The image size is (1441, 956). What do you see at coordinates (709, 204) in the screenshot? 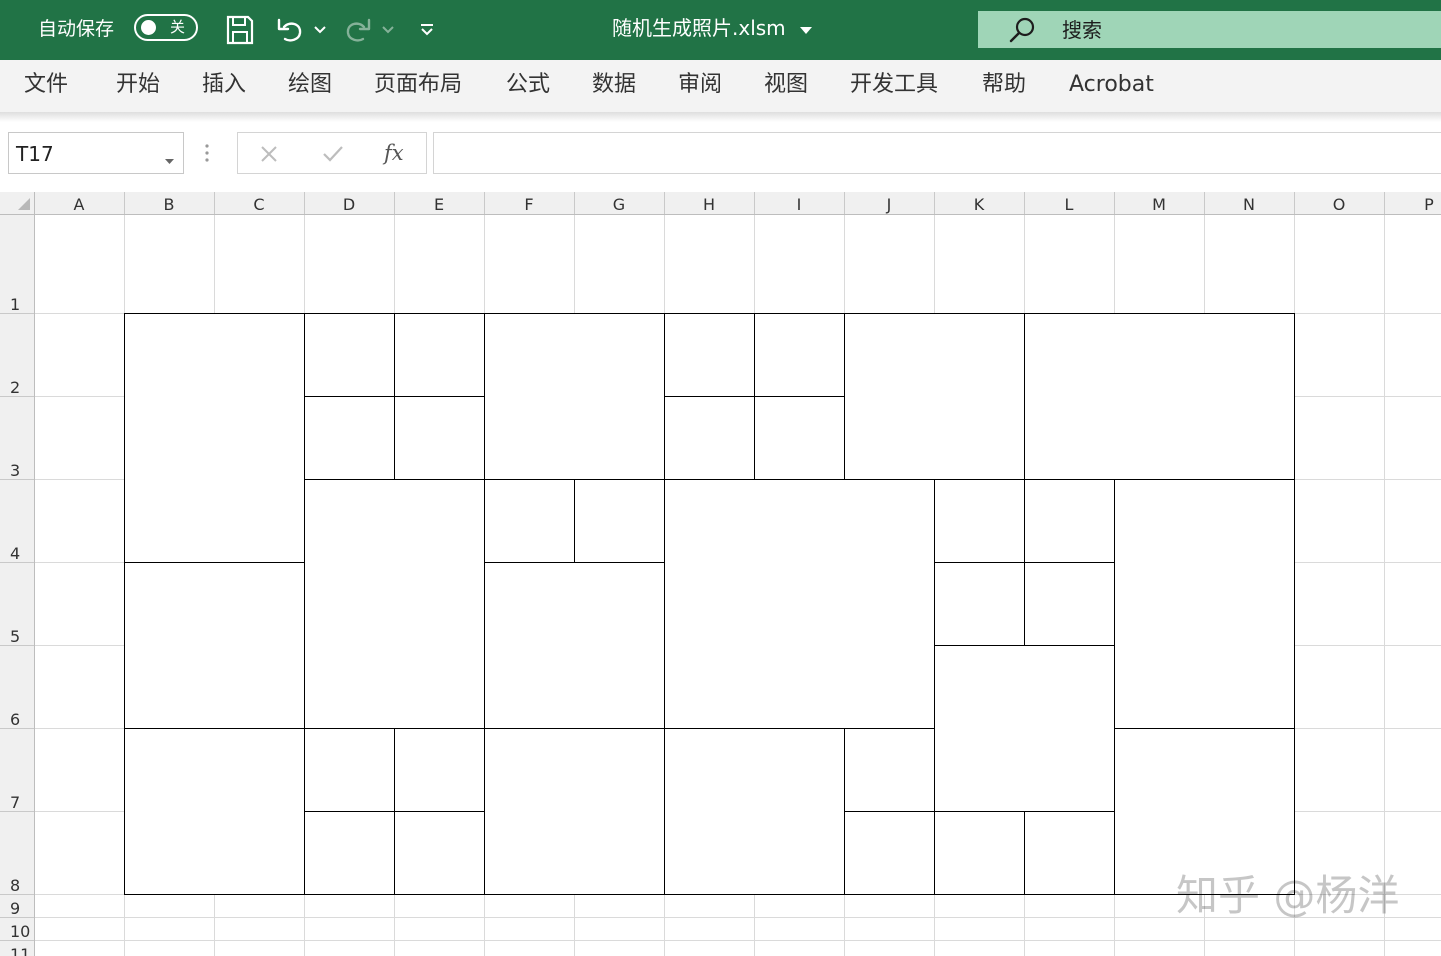
I see `column-header-h: H` at bounding box center [709, 204].